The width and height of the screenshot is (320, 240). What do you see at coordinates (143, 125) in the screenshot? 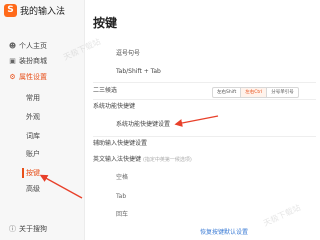
I see `sys-shortcut-settings-link: 系统功能快捷键设置` at bounding box center [143, 125].